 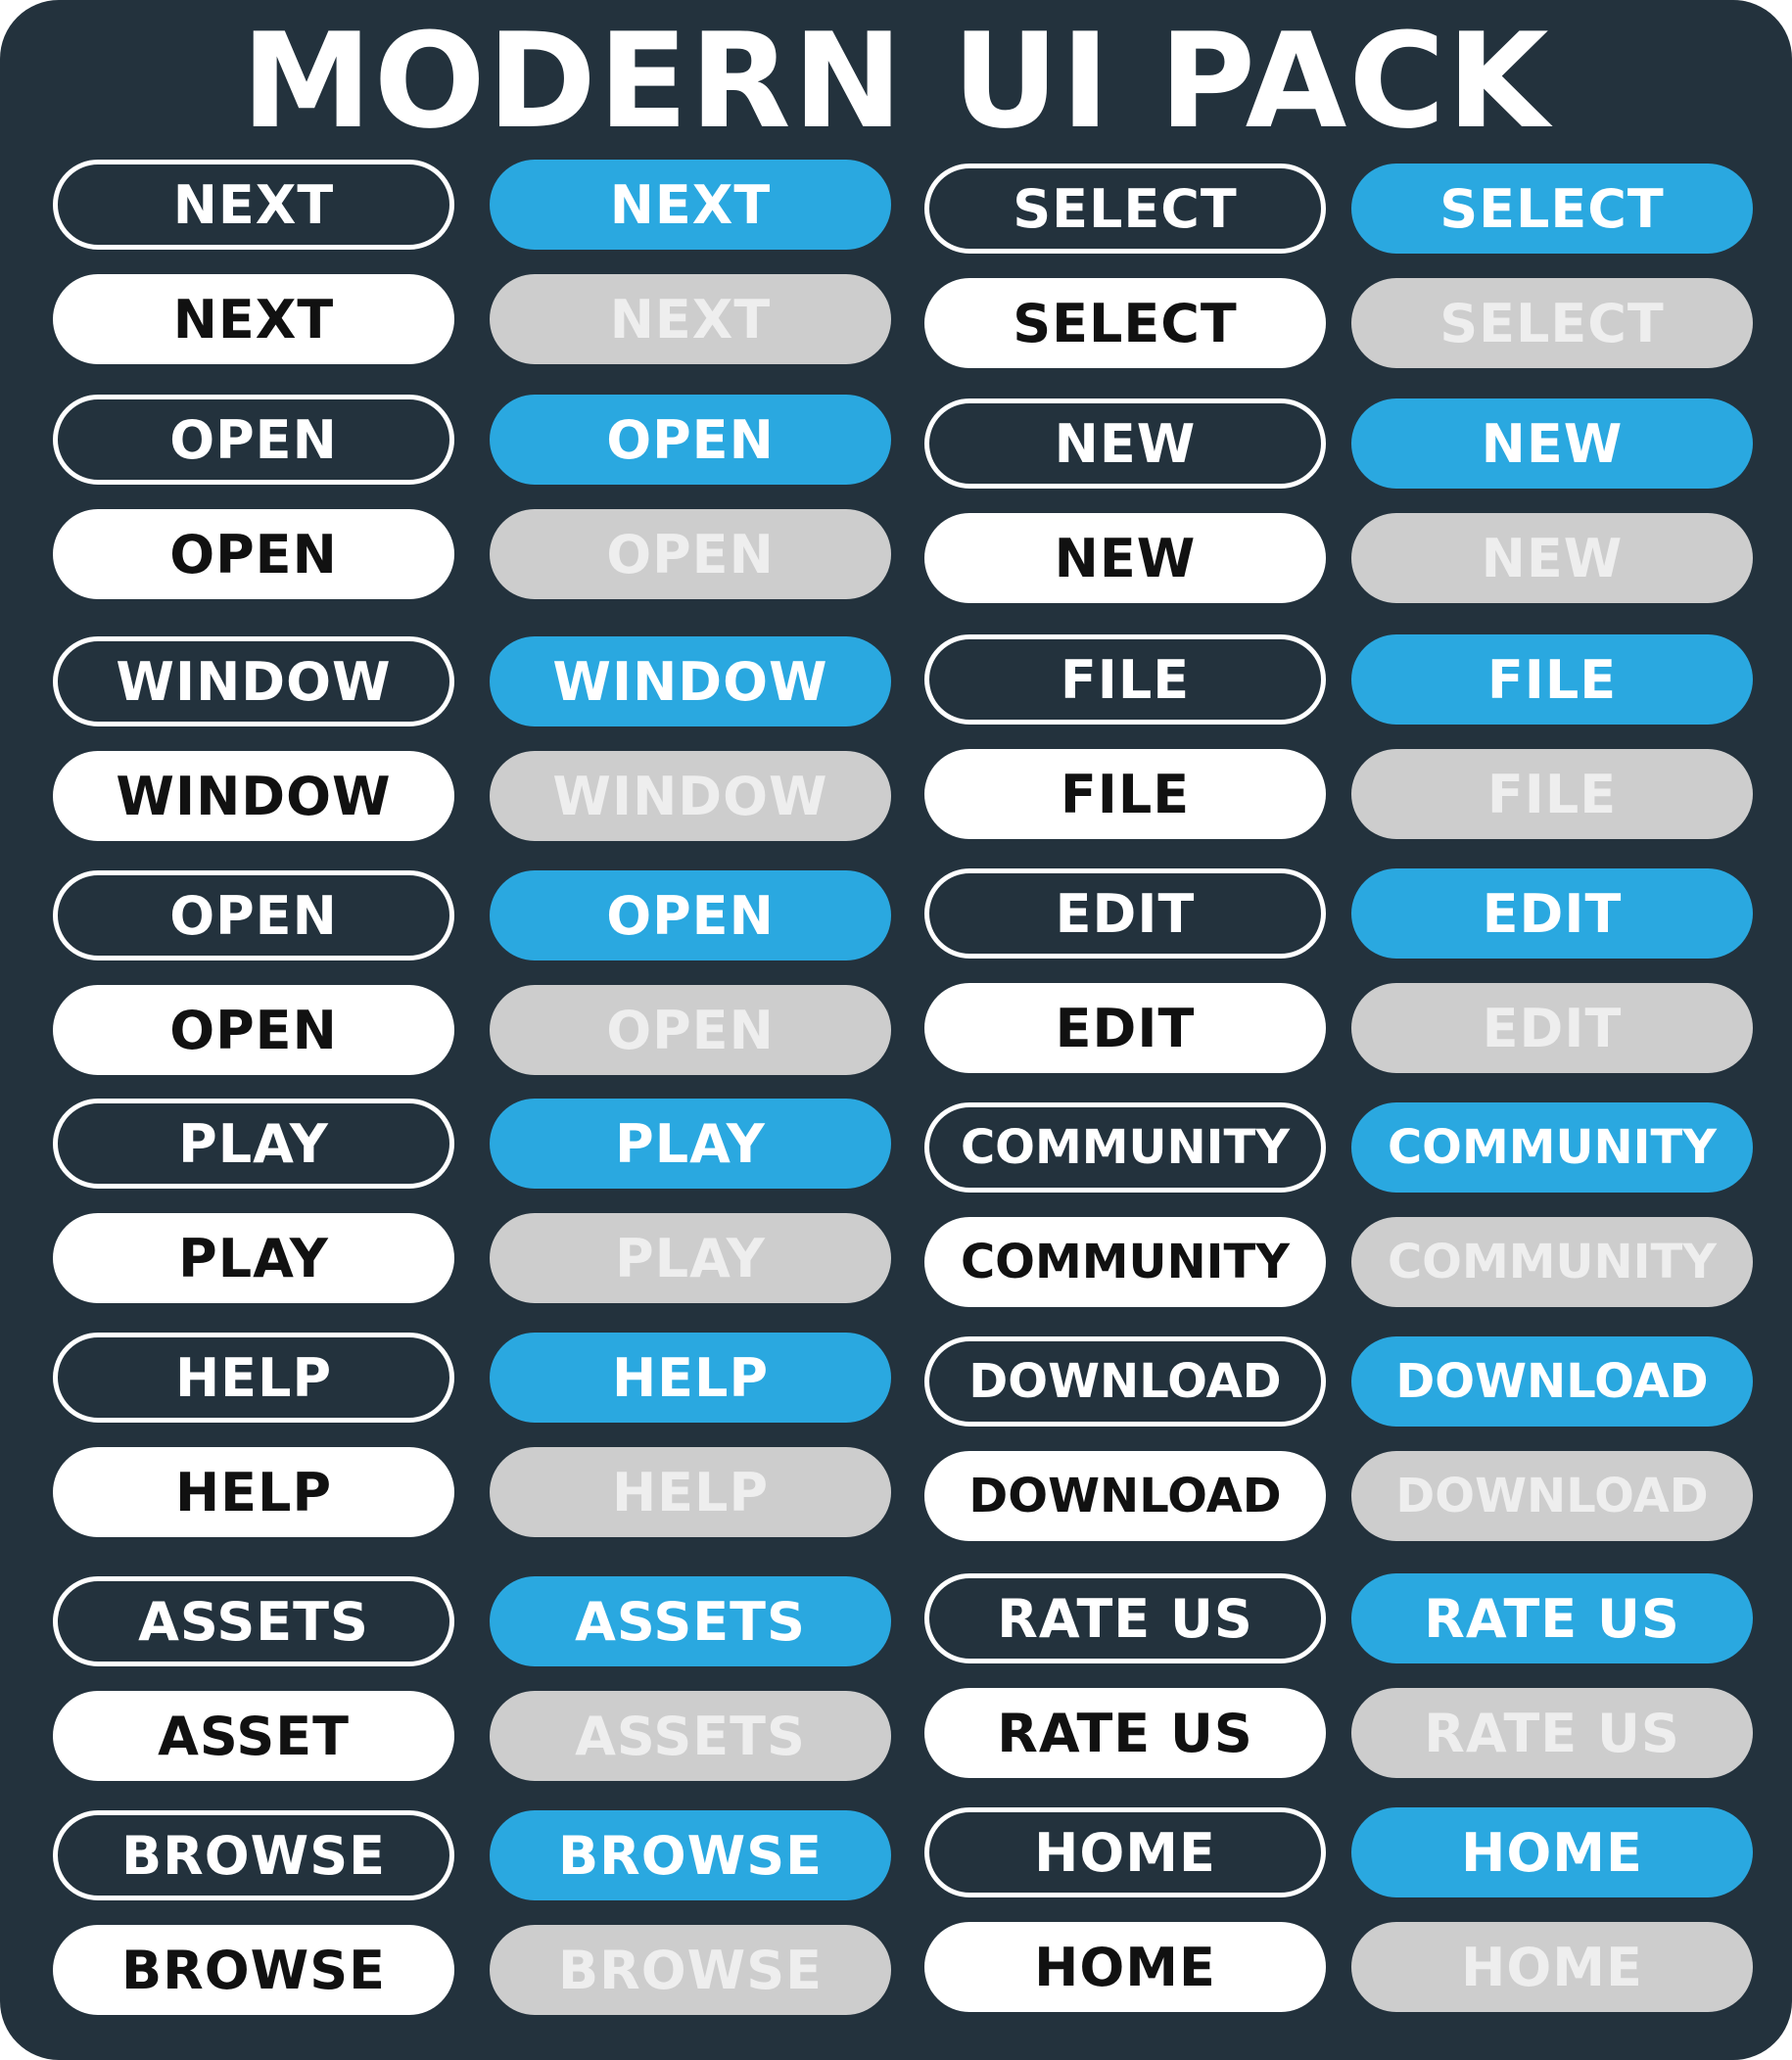 I want to click on download-solid-button: DOWNLOAD, so click(x=1125, y=1496).